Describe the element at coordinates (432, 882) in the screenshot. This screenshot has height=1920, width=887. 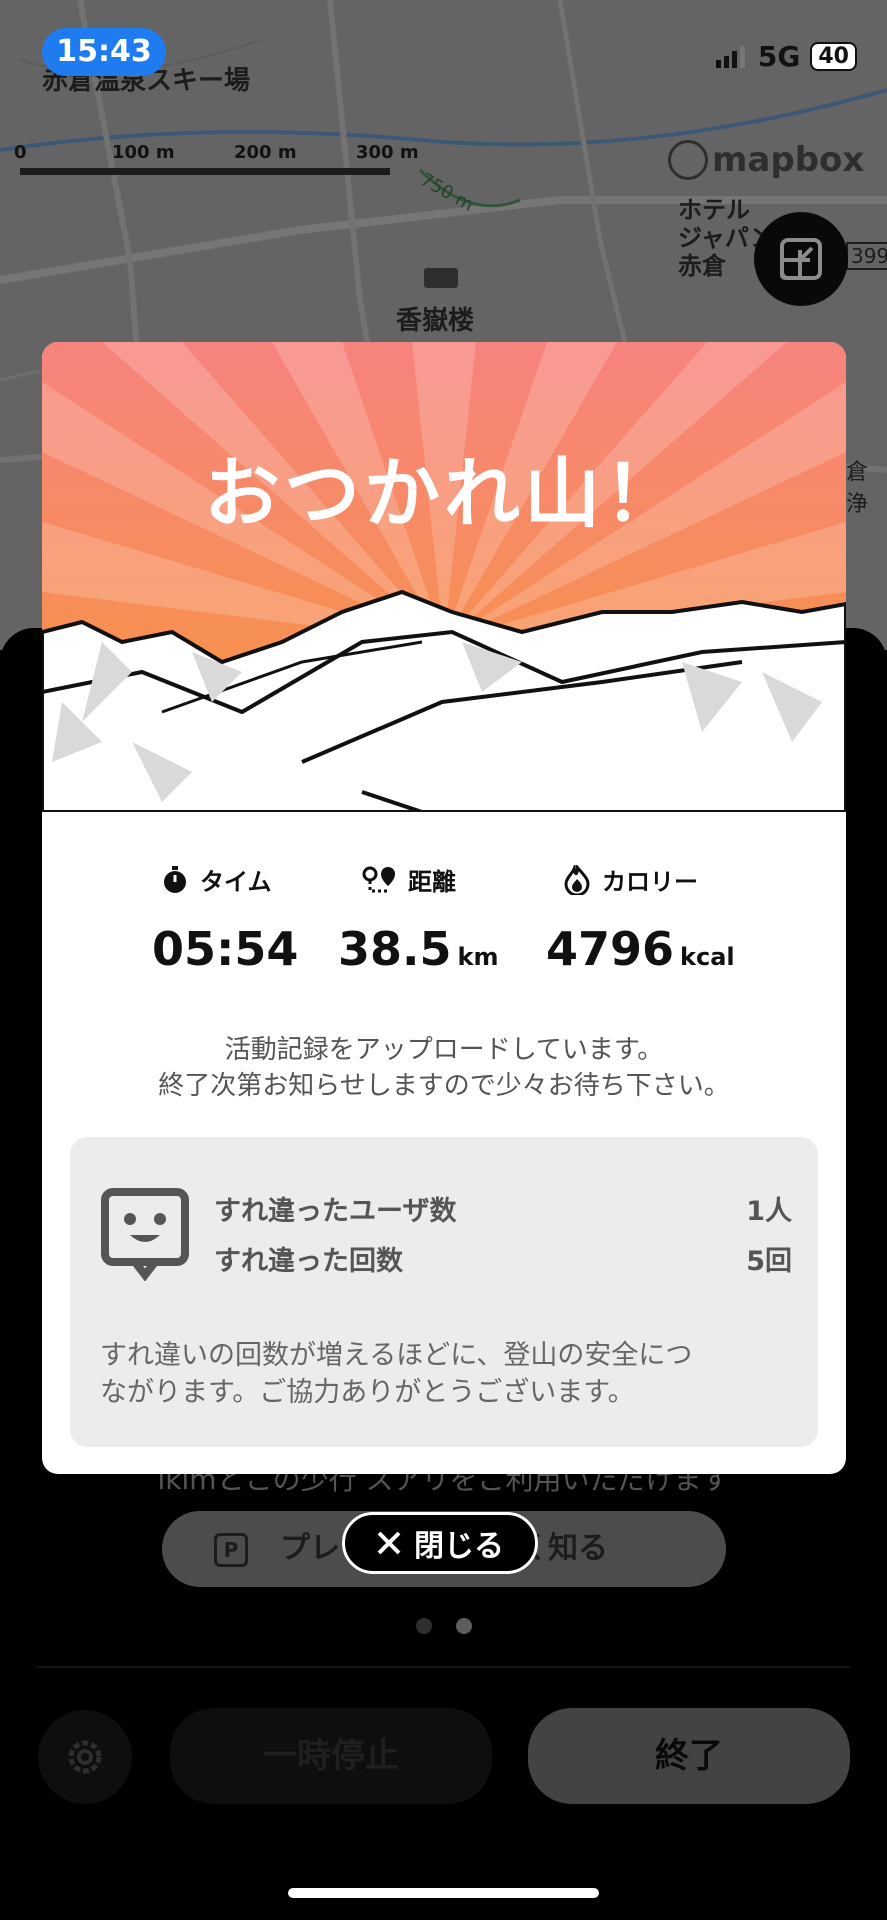
I see `stat-distance-label: 距離` at that location.